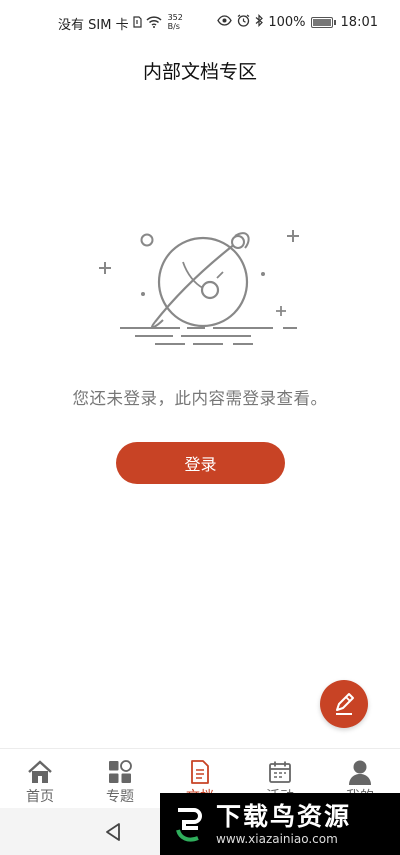 This screenshot has width=400, height=855. What do you see at coordinates (113, 834) in the screenshot?
I see `back-triangle-icon` at bounding box center [113, 834].